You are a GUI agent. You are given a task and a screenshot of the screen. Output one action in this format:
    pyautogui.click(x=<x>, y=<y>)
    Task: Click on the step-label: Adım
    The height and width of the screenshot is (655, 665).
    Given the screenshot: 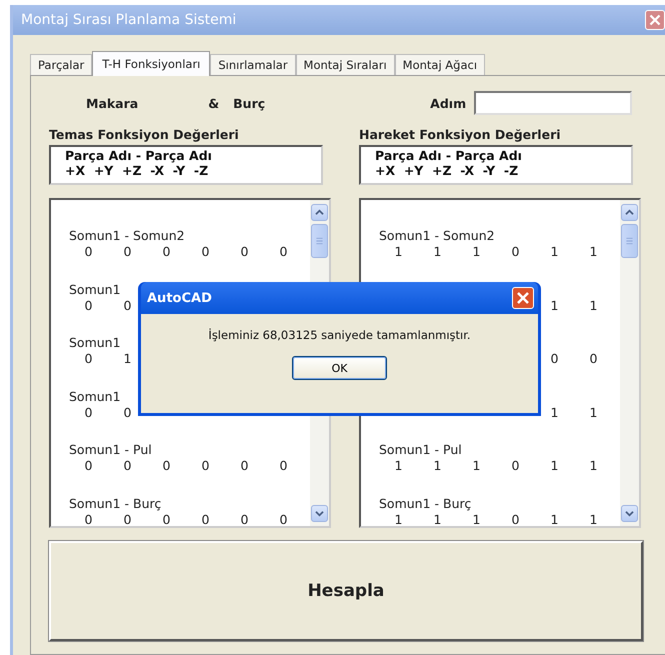 What is the action you would take?
    pyautogui.click(x=448, y=103)
    